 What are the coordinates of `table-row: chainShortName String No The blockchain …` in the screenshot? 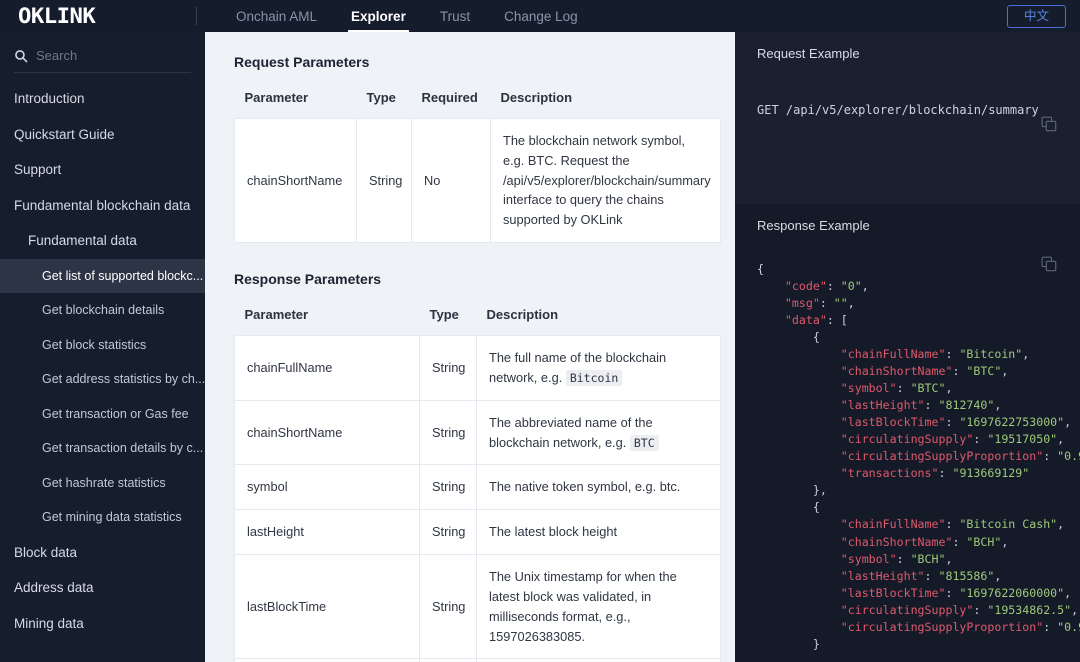 It's located at (477, 180).